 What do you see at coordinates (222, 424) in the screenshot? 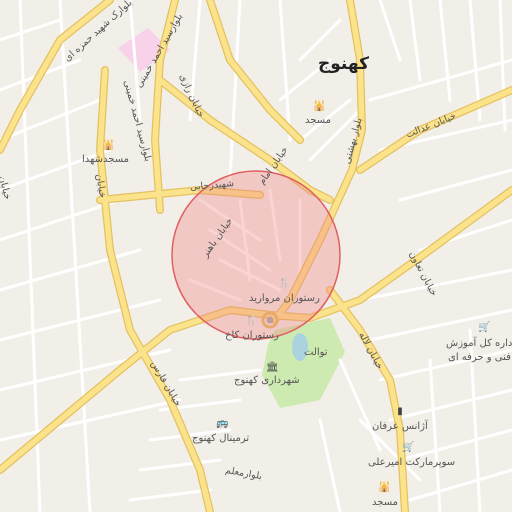
I see `bus-icon: 🚌` at bounding box center [222, 424].